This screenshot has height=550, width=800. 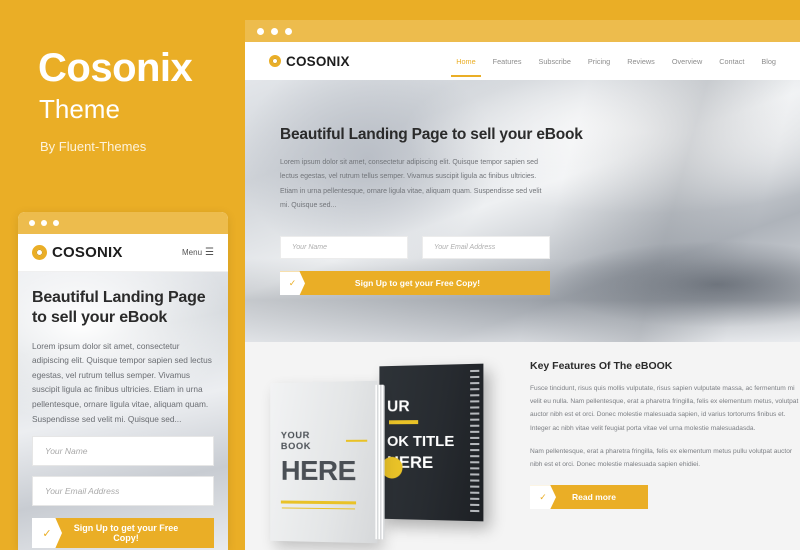 I want to click on nav-item-subscribe: Subscribe, so click(x=554, y=61).